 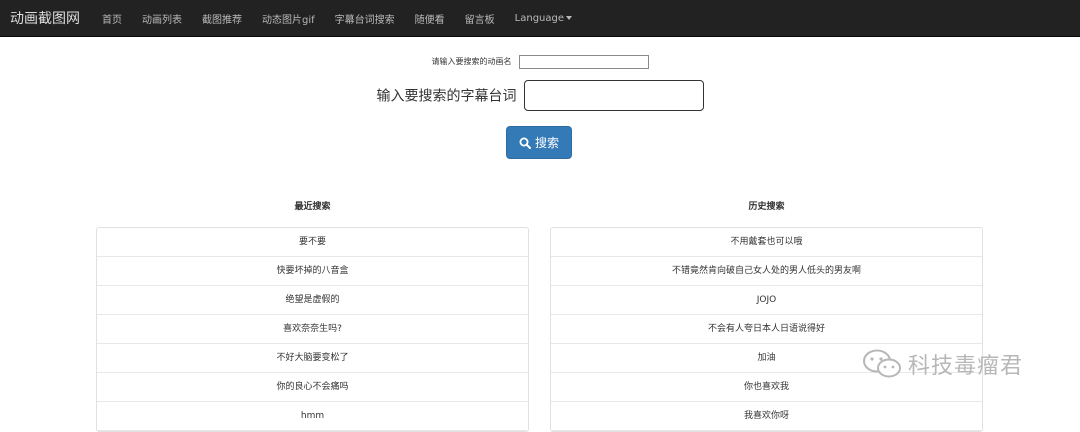 I want to click on list-item: 喜欢奈奈生吗?, so click(x=312, y=329).